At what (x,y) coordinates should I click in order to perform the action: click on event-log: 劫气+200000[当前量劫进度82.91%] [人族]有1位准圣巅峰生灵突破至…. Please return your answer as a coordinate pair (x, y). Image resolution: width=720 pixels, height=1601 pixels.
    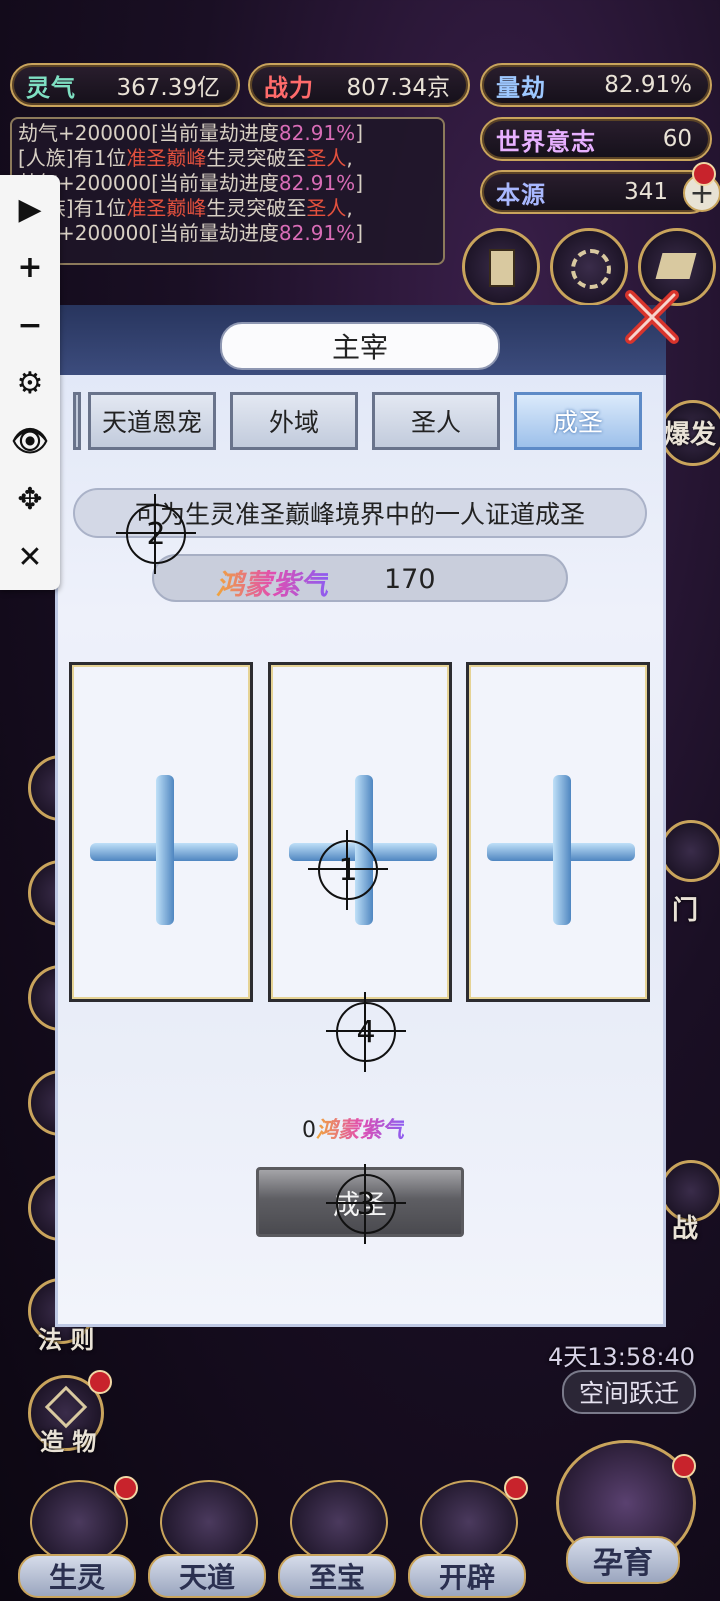
    Looking at the image, I should click on (227, 191).